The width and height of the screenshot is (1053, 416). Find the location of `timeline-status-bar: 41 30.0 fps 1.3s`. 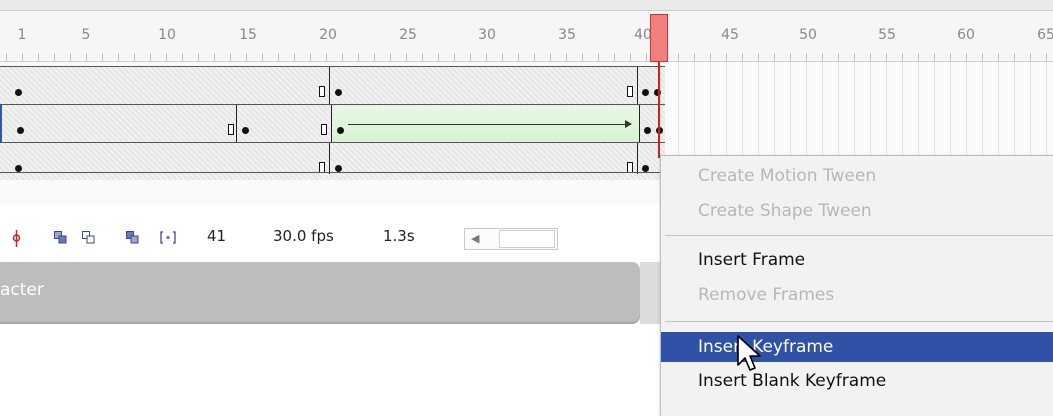

timeline-status-bar: 41 30.0 fps 1.3s is located at coordinates (332, 239).